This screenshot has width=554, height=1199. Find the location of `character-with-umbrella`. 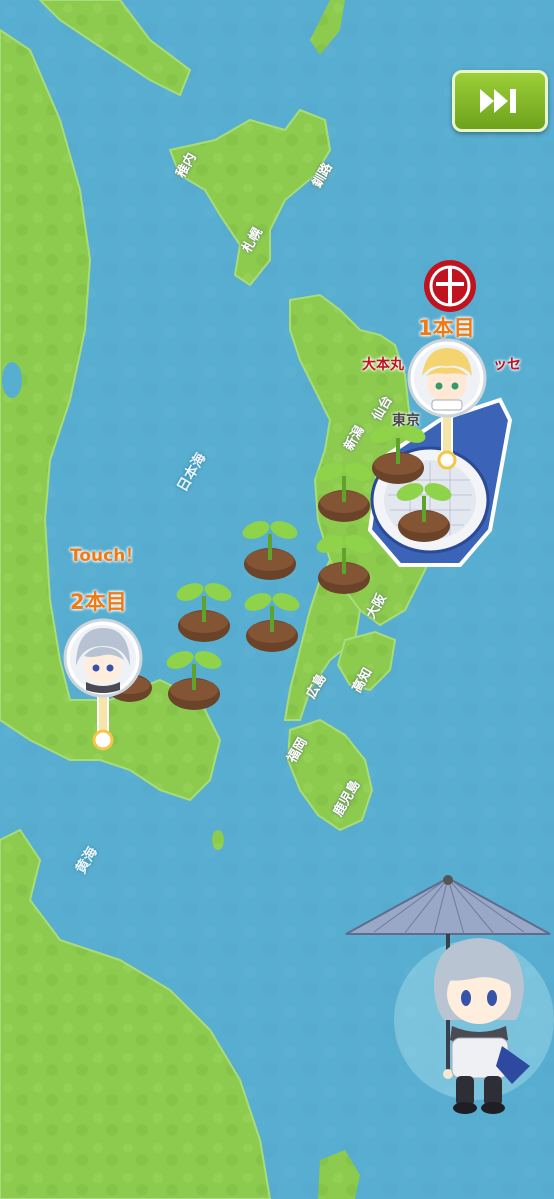

character-with-umbrella is located at coordinates (449, 994).